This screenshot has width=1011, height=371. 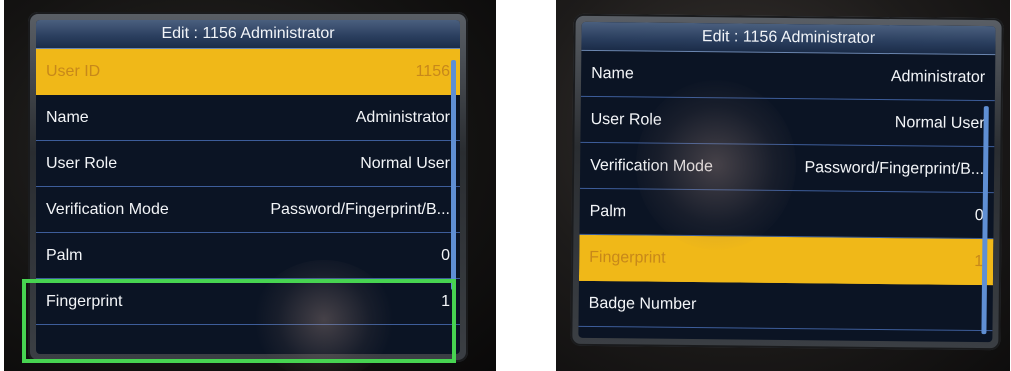 I want to click on left-row-user-id: User ID 1156, so click(x=248, y=72).